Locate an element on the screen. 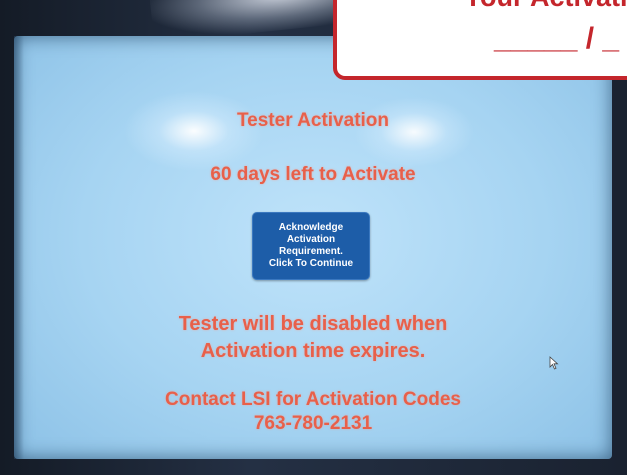 The width and height of the screenshot is (627, 475). phone-number: 763-780-2131 is located at coordinates (313, 423).